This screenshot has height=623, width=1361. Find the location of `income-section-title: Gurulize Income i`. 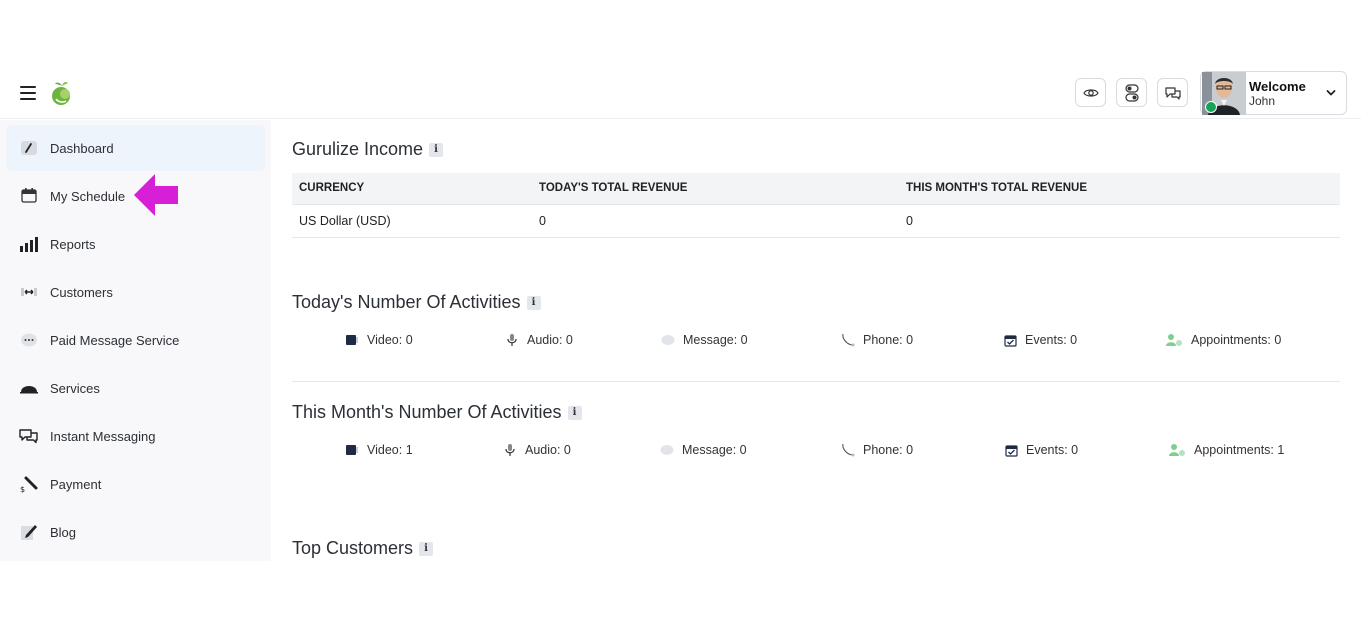

income-section-title: Gurulize Income i is located at coordinates (368, 149).